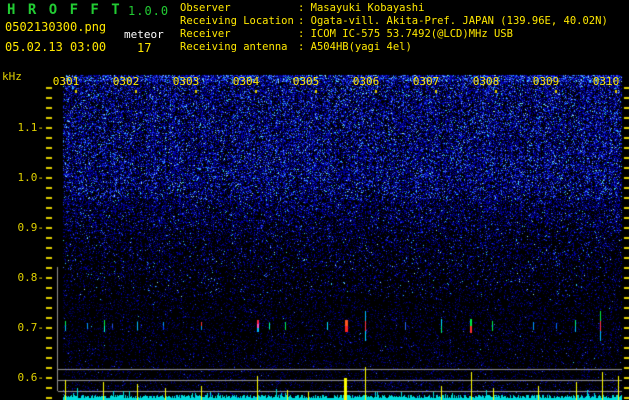 This screenshot has width=629, height=400. What do you see at coordinates (411, 34) in the screenshot?
I see `info-value: ICOM IC-575 53.7492(@LCD)MHz USB` at bounding box center [411, 34].